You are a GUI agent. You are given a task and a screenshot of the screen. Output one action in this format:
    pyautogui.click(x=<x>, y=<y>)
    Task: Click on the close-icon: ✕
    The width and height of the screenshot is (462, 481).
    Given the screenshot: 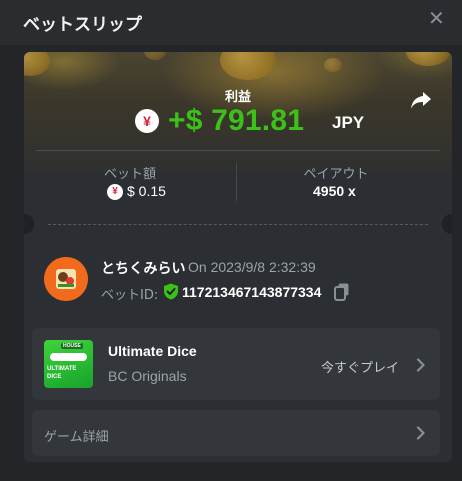 What is the action you would take?
    pyautogui.click(x=436, y=19)
    